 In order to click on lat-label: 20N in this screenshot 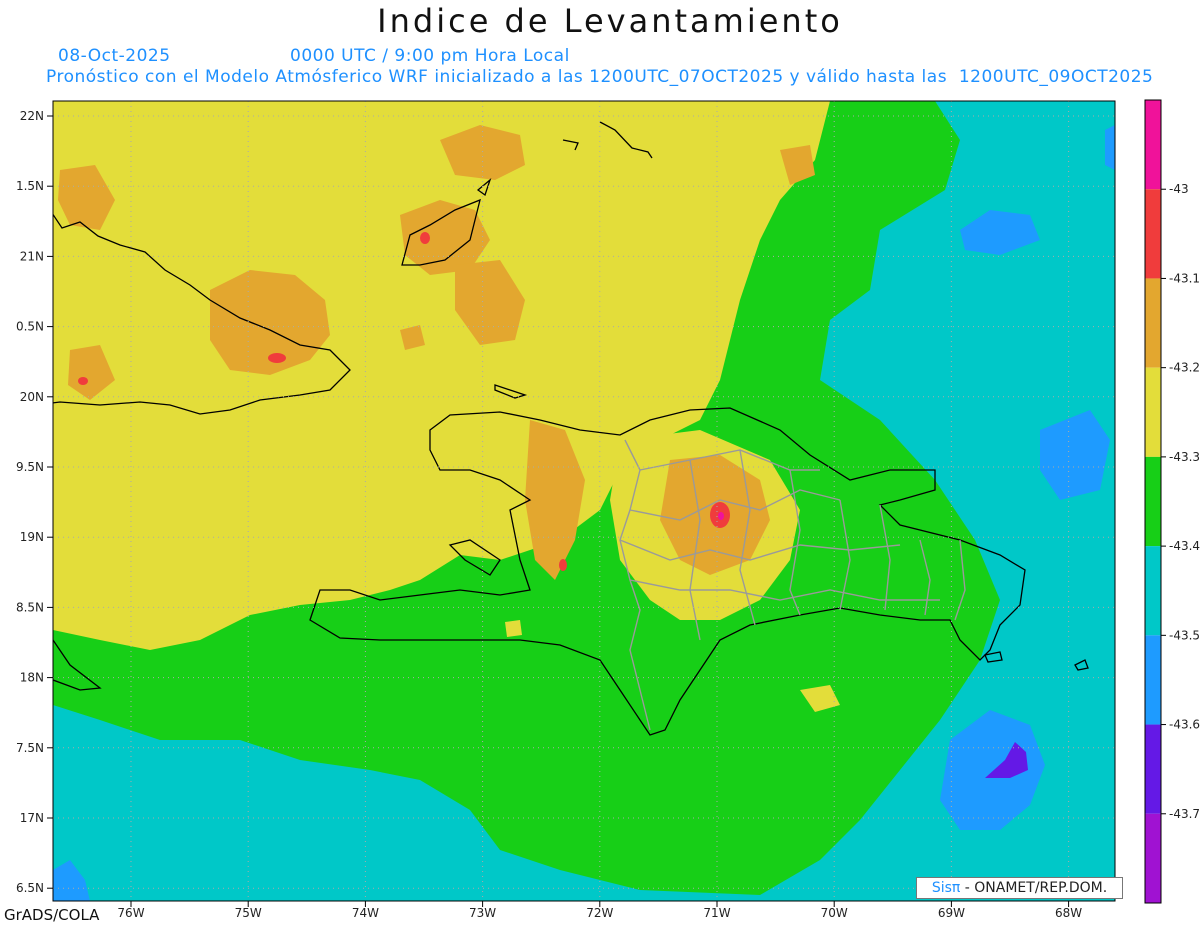, I will do `click(32, 397)`.